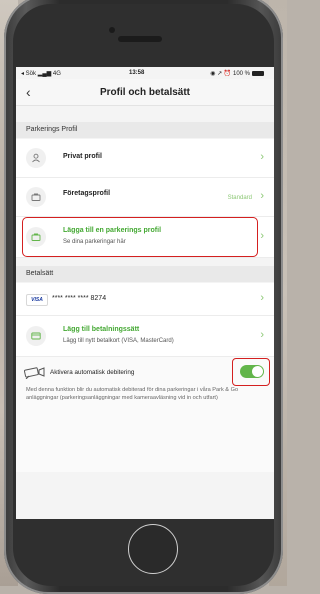  I want to click on page-title: Profil och betalsätt, so click(144, 92).